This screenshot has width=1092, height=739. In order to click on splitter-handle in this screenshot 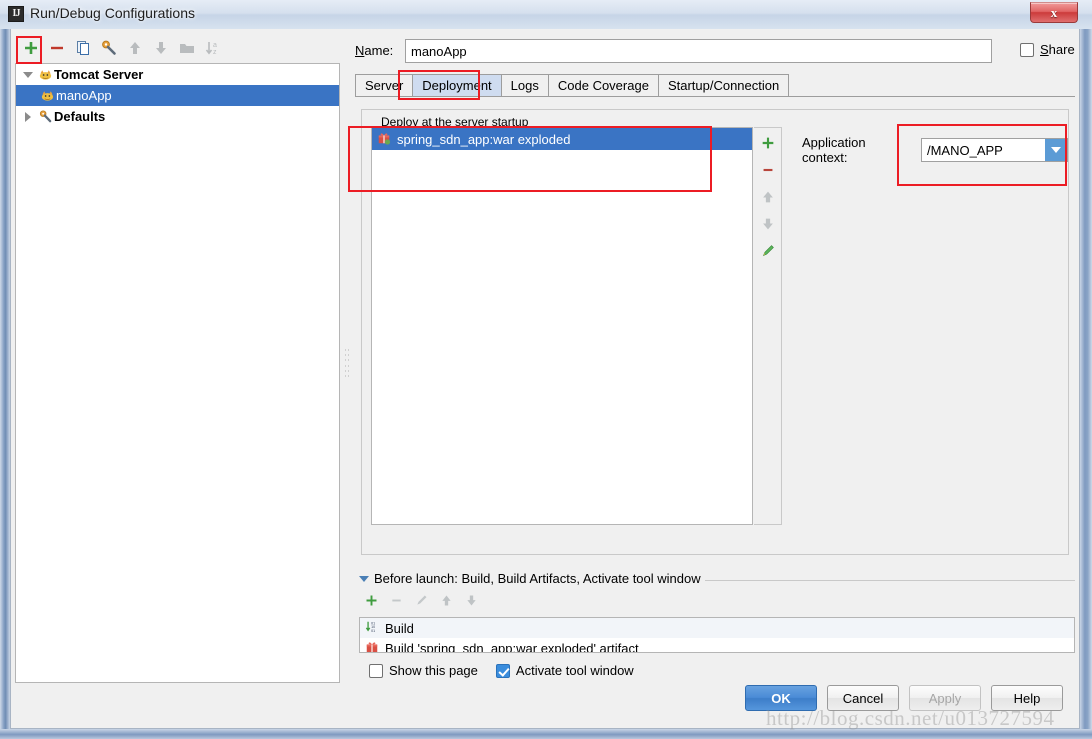, I will do `click(347, 363)`.